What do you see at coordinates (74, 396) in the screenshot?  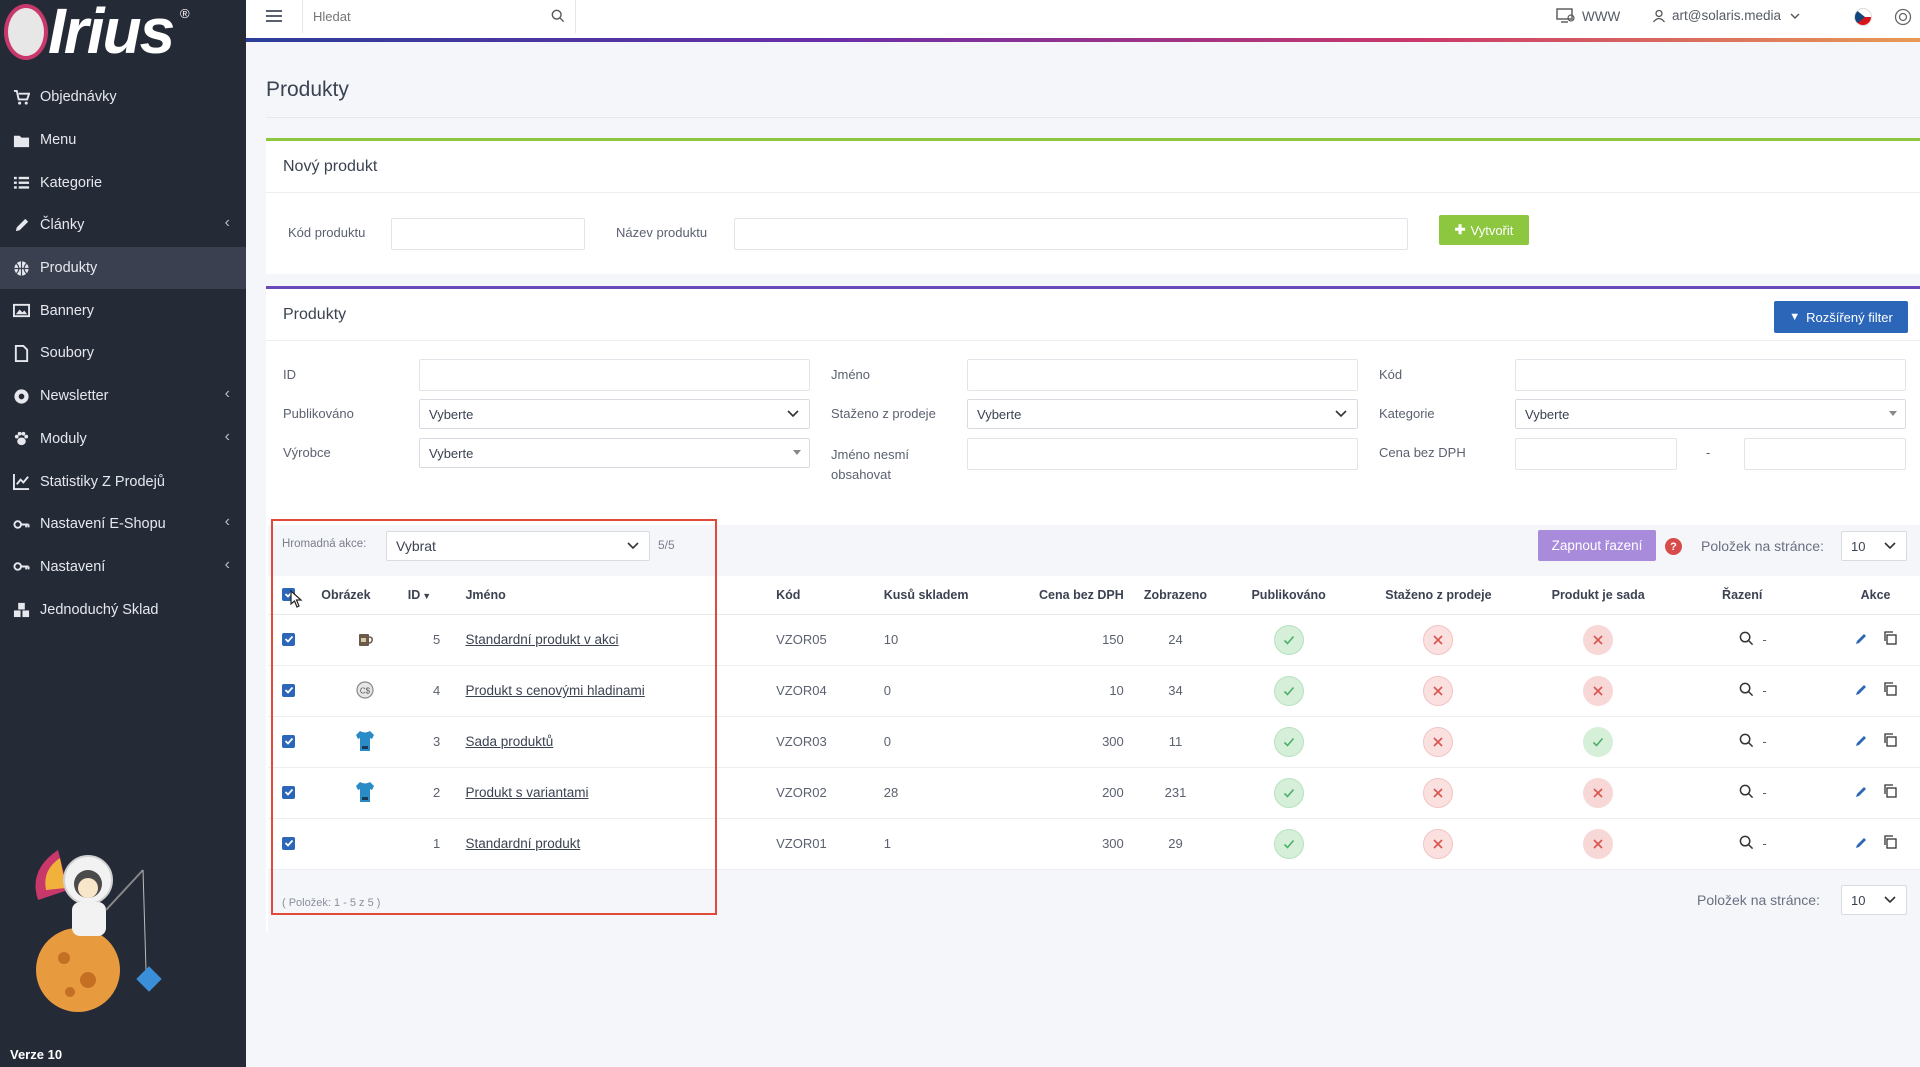 I see `sidebar-item-label: Newsletter` at bounding box center [74, 396].